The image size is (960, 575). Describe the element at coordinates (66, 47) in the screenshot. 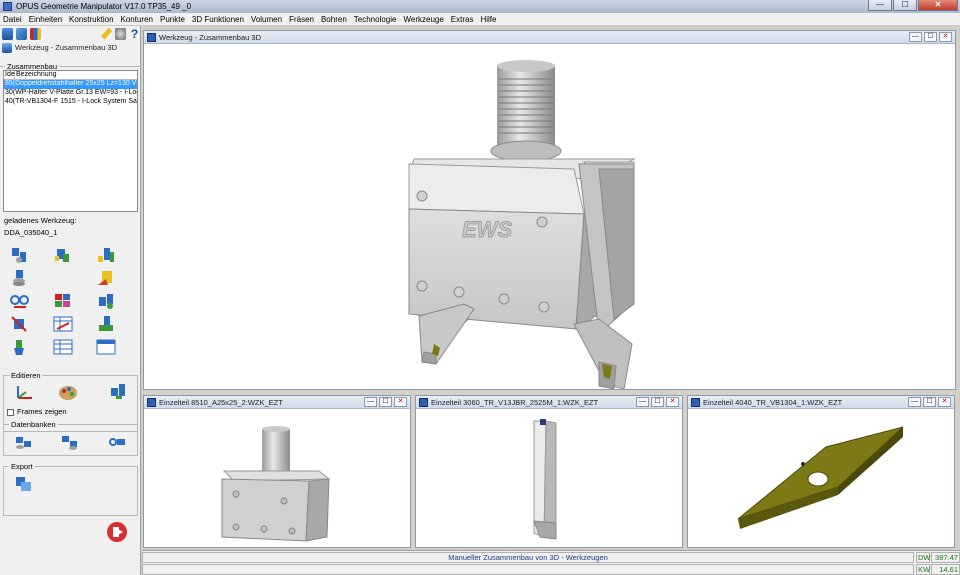

I see `tree-item-label: Werkzeug - Zusammenbau 3D` at that location.